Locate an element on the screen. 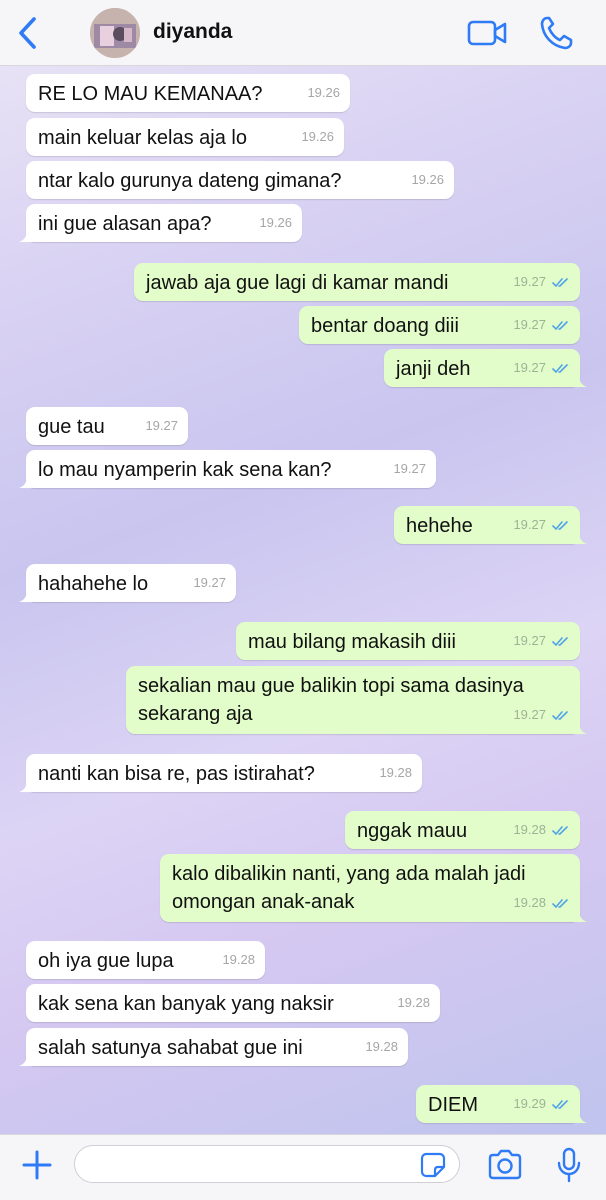 This screenshot has height=1200, width=606. sticker-button is located at coordinates (433, 1165).